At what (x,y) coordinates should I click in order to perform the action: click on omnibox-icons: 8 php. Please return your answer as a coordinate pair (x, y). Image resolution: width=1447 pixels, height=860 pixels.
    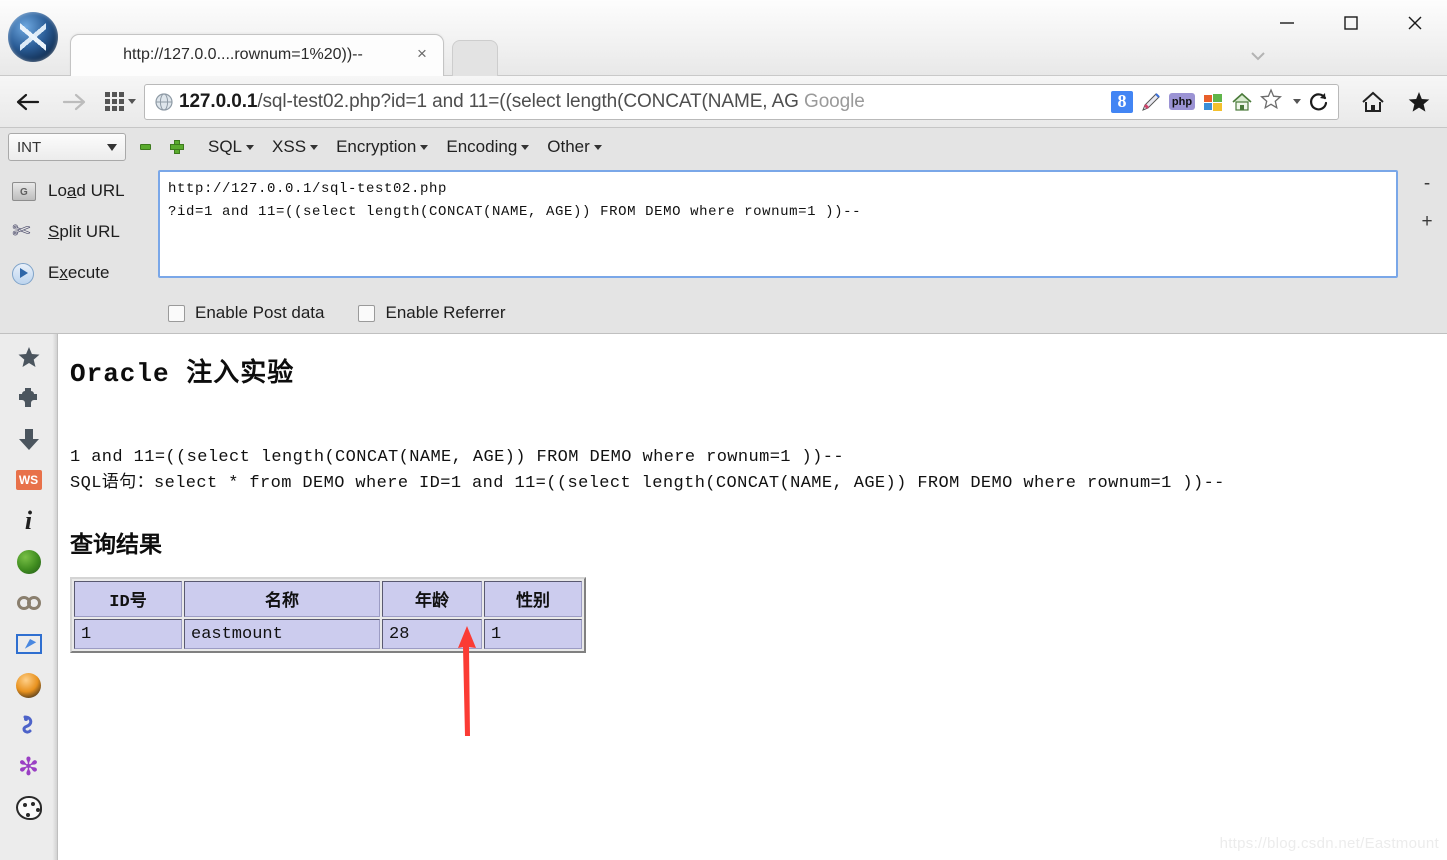
    Looking at the image, I should click on (1224, 101).